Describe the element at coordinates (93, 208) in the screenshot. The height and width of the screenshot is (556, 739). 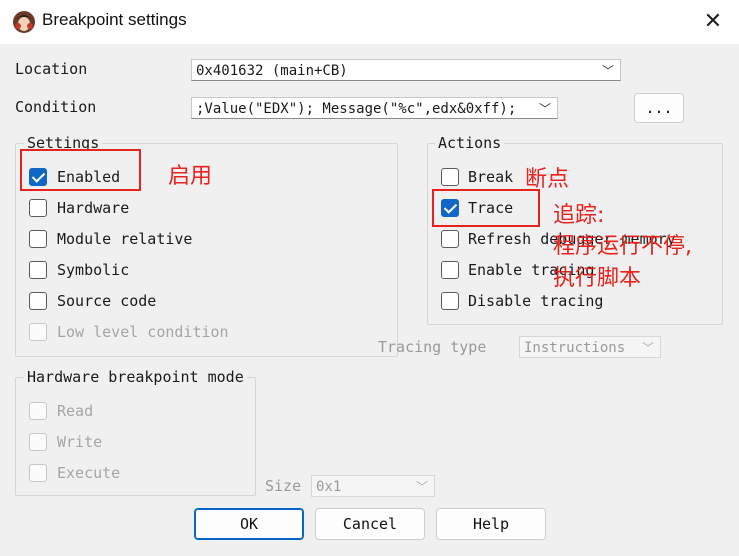
I see `hardware-label: Hardware` at that location.